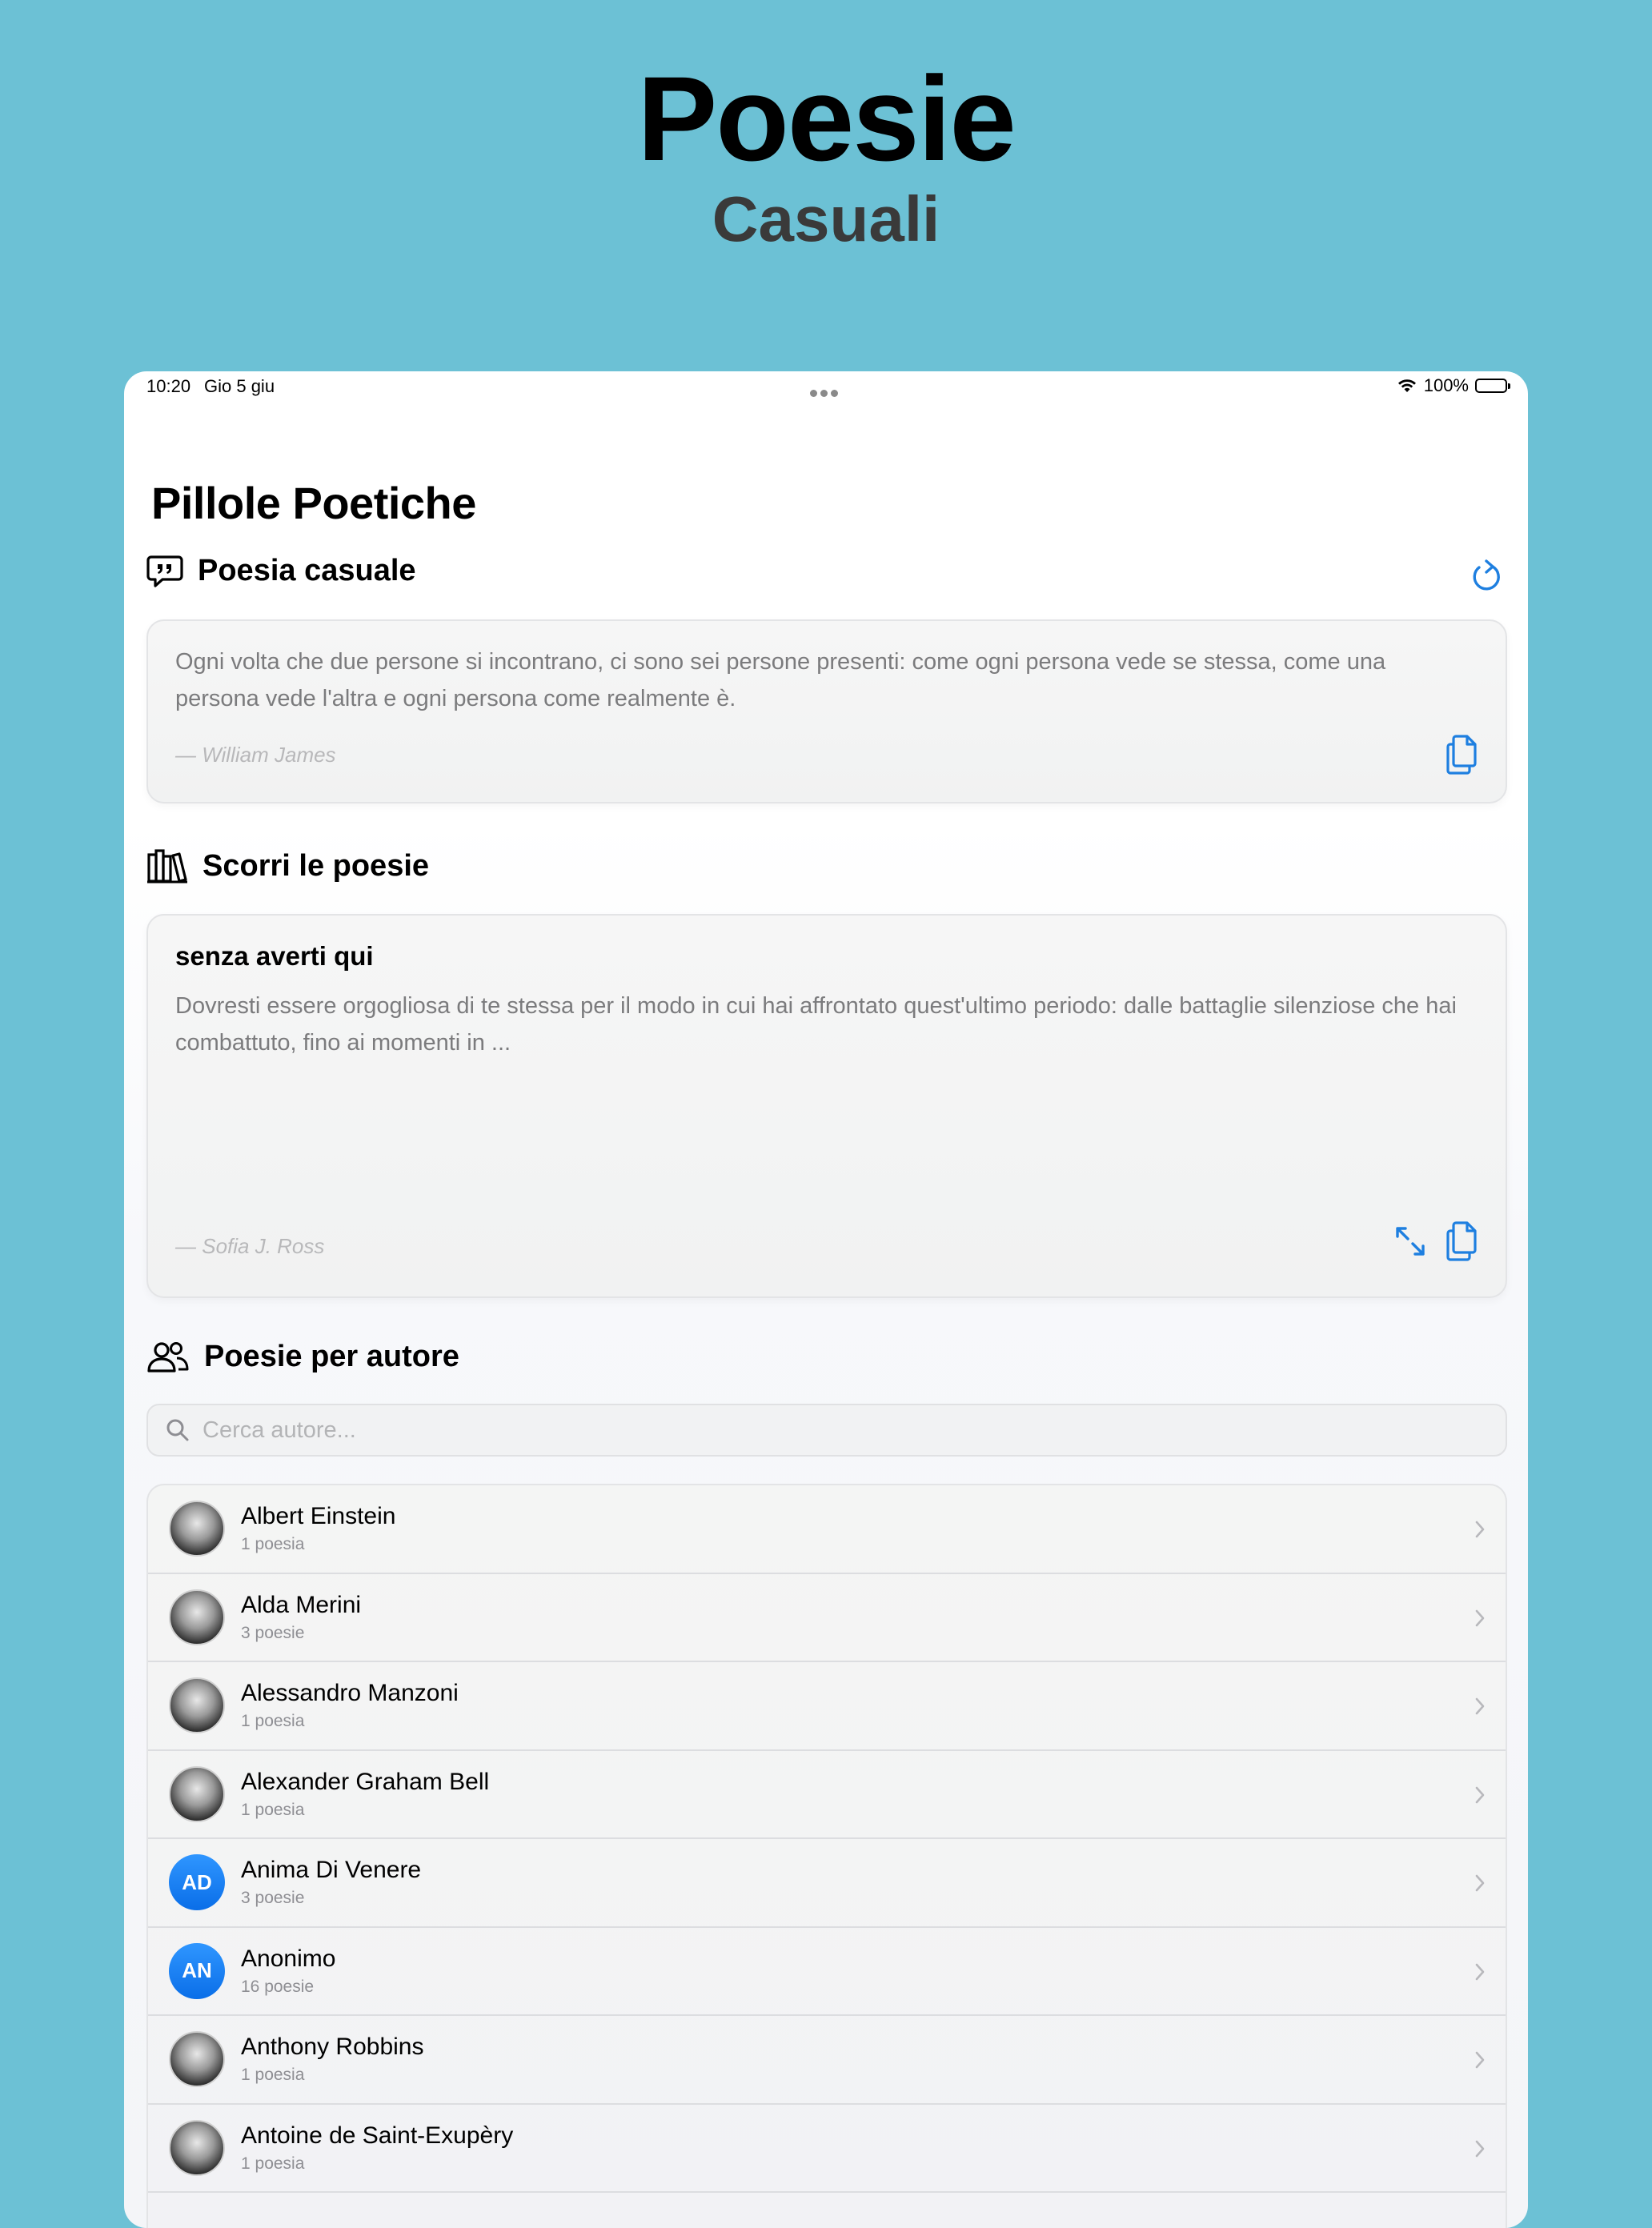 This screenshot has width=1652, height=2228. Describe the element at coordinates (827, 1618) in the screenshot. I see `author-row: Alda Merini 3 poesie` at that location.